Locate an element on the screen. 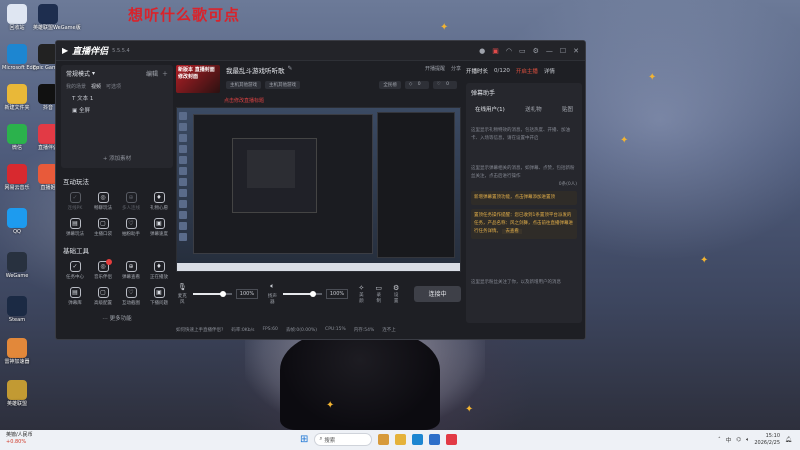  desktop-shortcut: Steam is located at coordinates (17, 309).